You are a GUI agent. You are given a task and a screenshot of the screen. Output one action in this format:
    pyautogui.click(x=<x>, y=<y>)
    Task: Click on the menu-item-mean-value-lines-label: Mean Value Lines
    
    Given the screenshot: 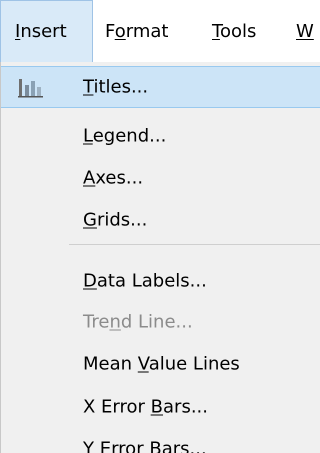 What is the action you would take?
    pyautogui.click(x=161, y=364)
    